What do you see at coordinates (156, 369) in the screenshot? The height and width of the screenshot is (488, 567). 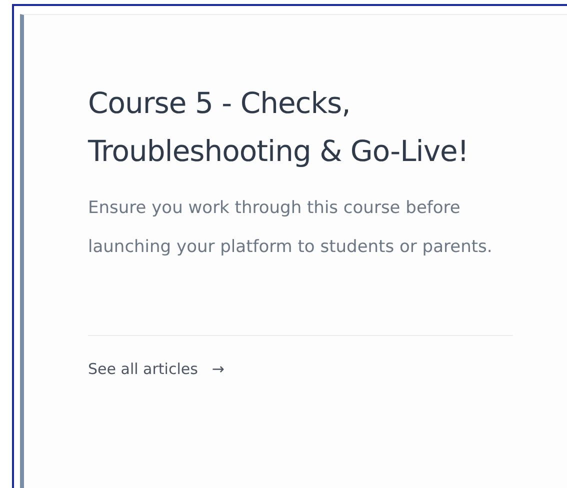 I see `see-all-articles-link: See all articles →` at bounding box center [156, 369].